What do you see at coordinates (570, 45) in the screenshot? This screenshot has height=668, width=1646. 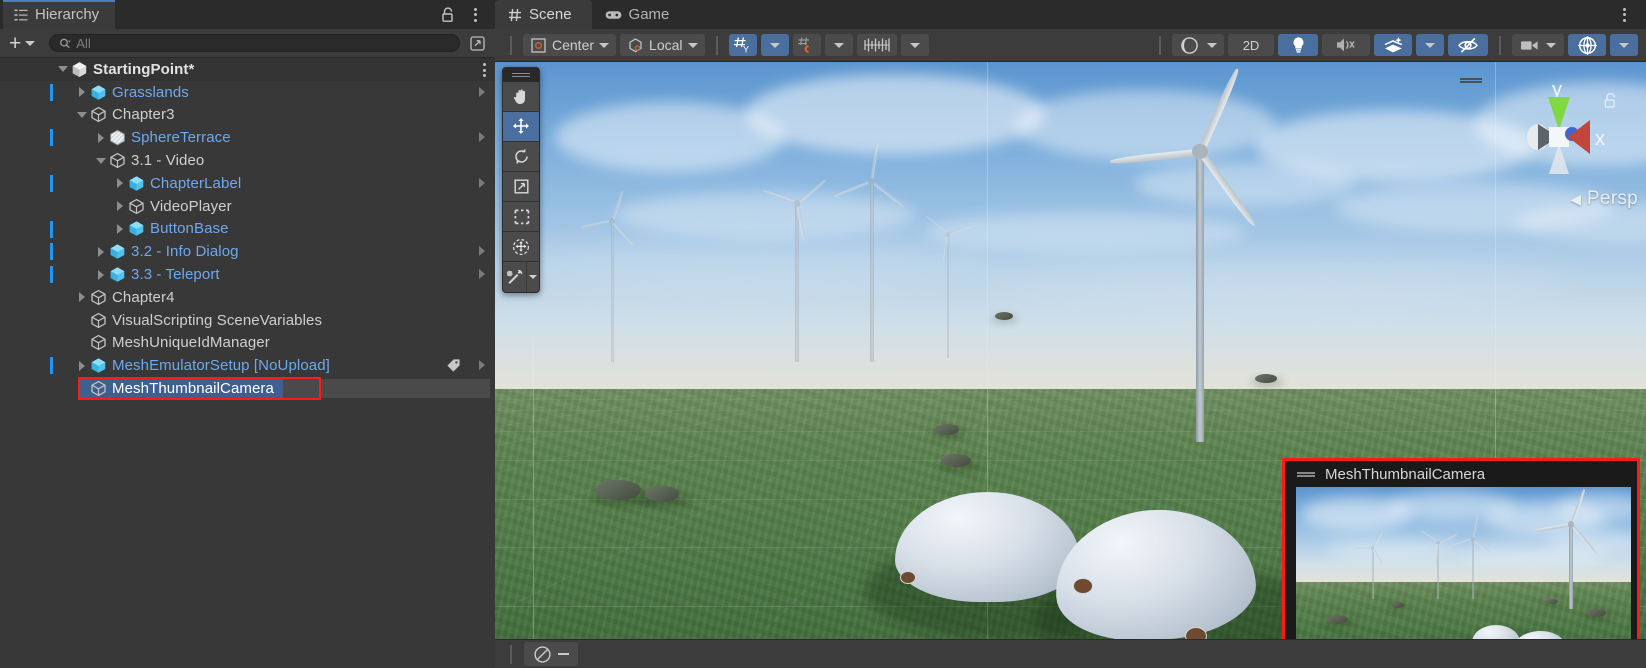 I see `pivot-mode-button: Center` at bounding box center [570, 45].